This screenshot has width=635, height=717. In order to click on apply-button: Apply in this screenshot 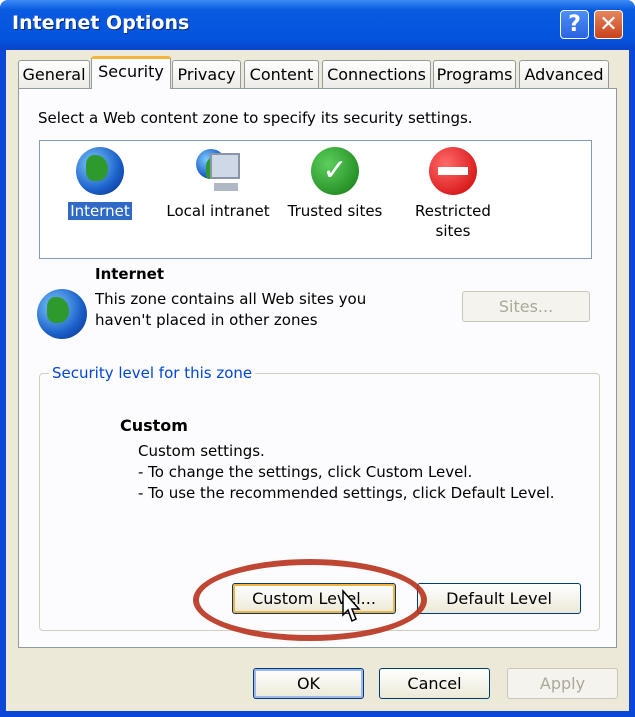, I will do `click(562, 683)`.